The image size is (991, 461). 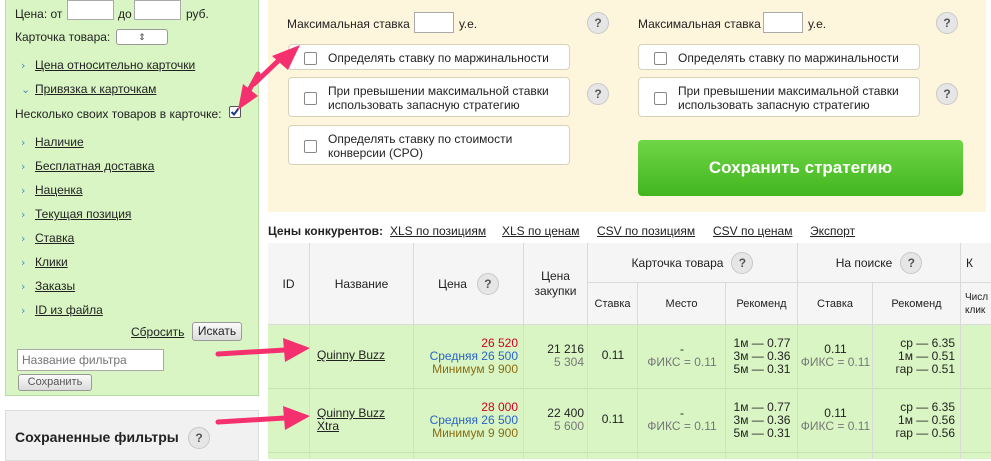 What do you see at coordinates (326, 231) in the screenshot?
I see `competitors-label: Цены конкурентов:` at bounding box center [326, 231].